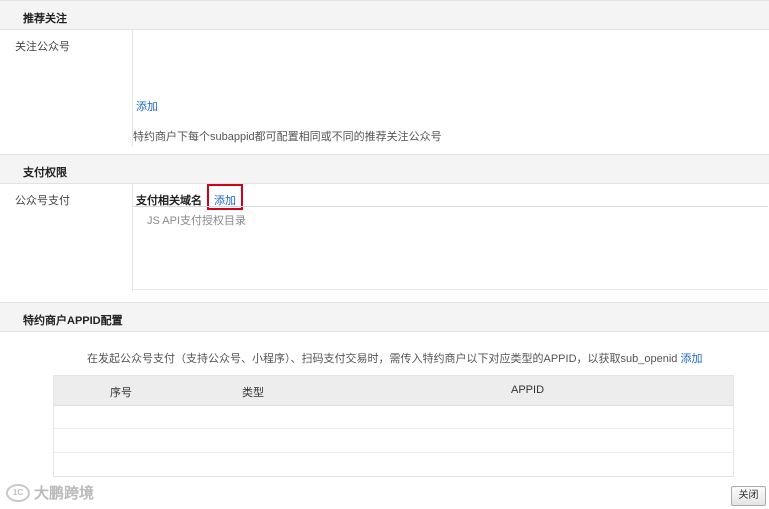  I want to click on column-header-appid: APPID, so click(528, 390).